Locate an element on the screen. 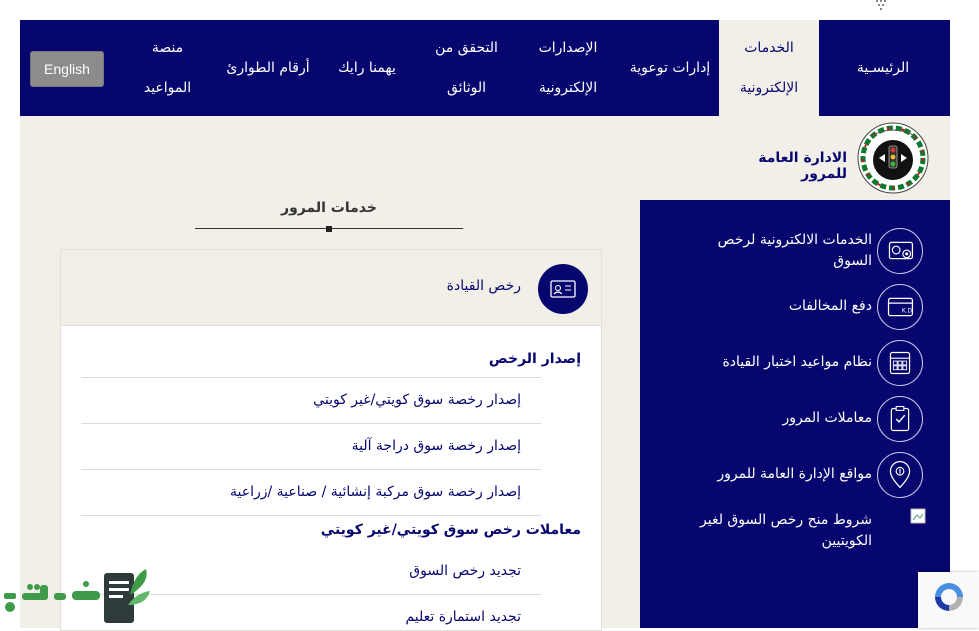 The height and width of the screenshot is (631, 979). license-card-icon is located at coordinates (900, 251).